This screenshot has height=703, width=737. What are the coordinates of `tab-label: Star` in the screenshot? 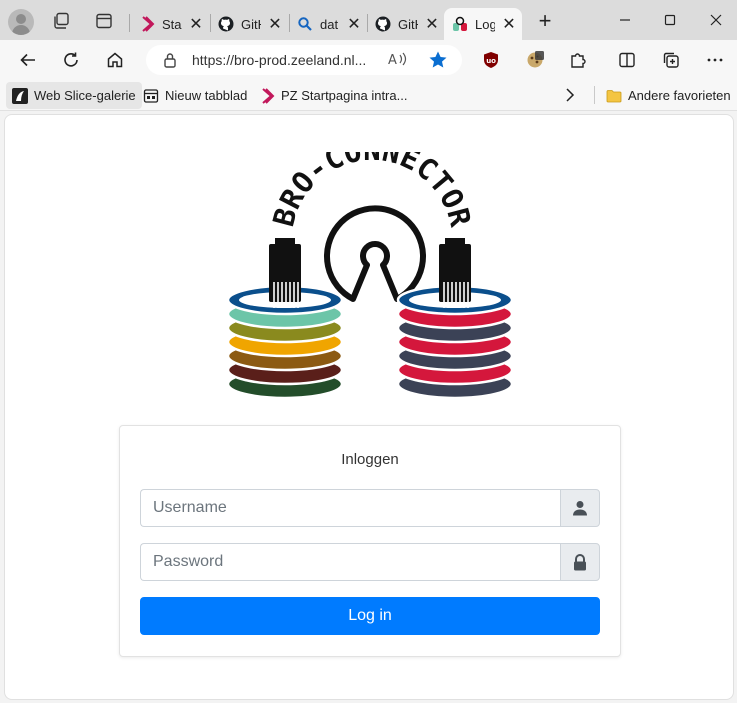 It's located at (172, 24).